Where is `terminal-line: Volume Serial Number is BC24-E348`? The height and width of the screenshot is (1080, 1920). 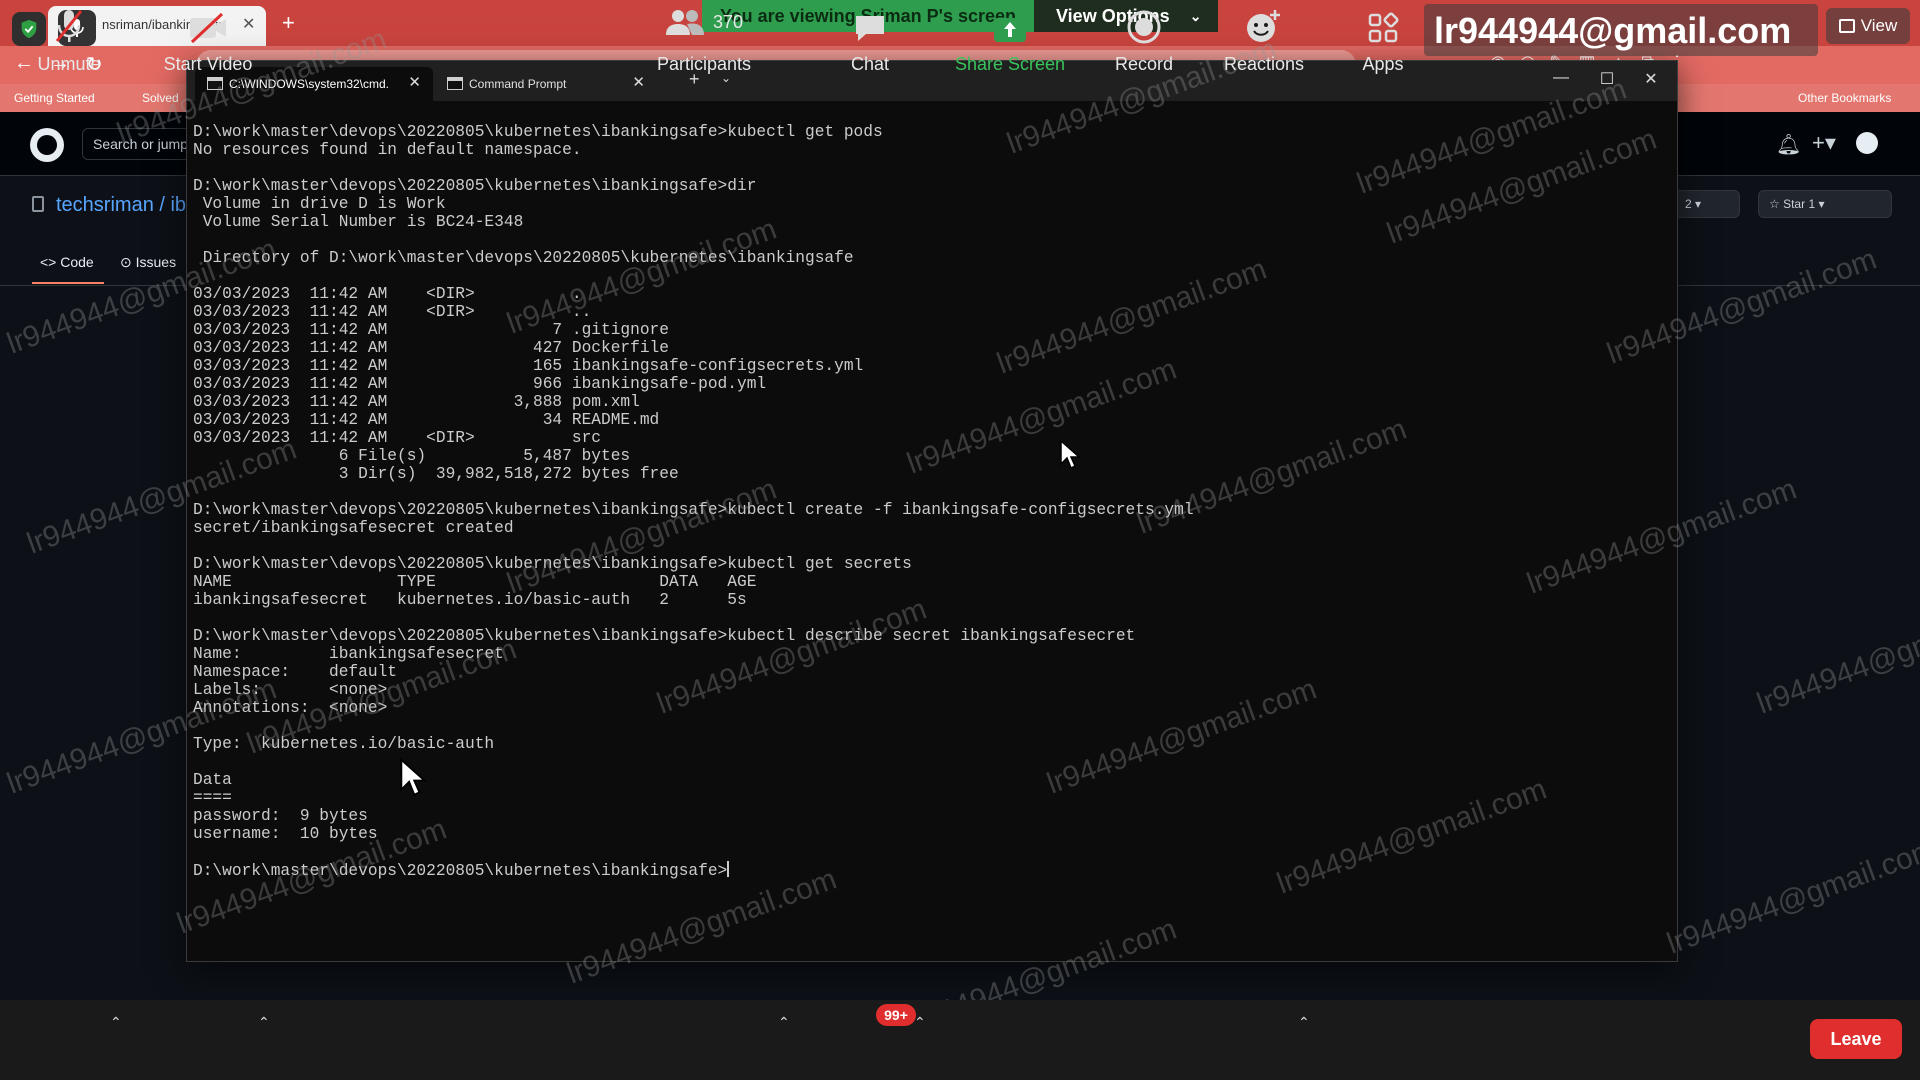
terminal-line: Volume Serial Number is BC24-E348 is located at coordinates (358, 222).